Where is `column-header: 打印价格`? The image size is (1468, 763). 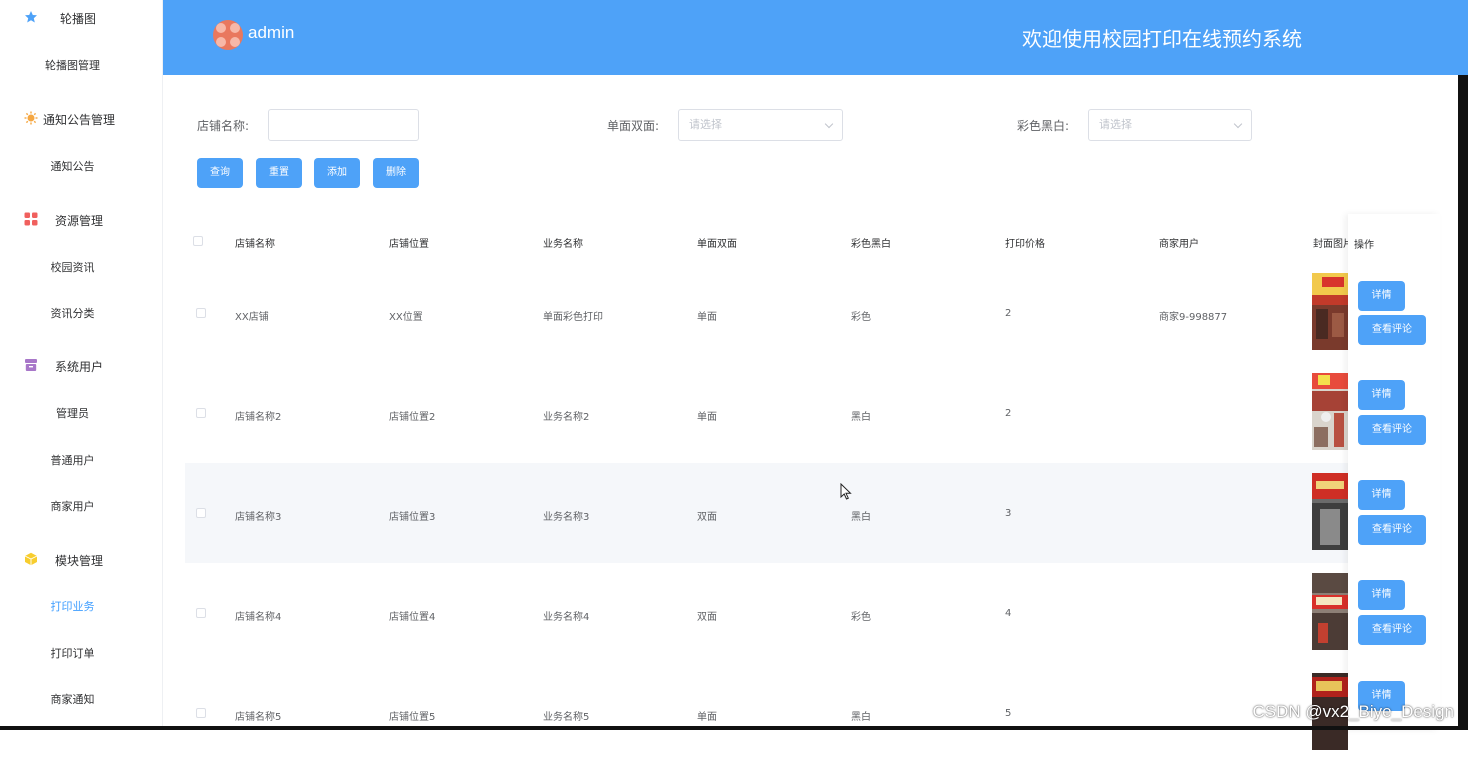 column-header: 打印价格 is located at coordinates (1025, 242).